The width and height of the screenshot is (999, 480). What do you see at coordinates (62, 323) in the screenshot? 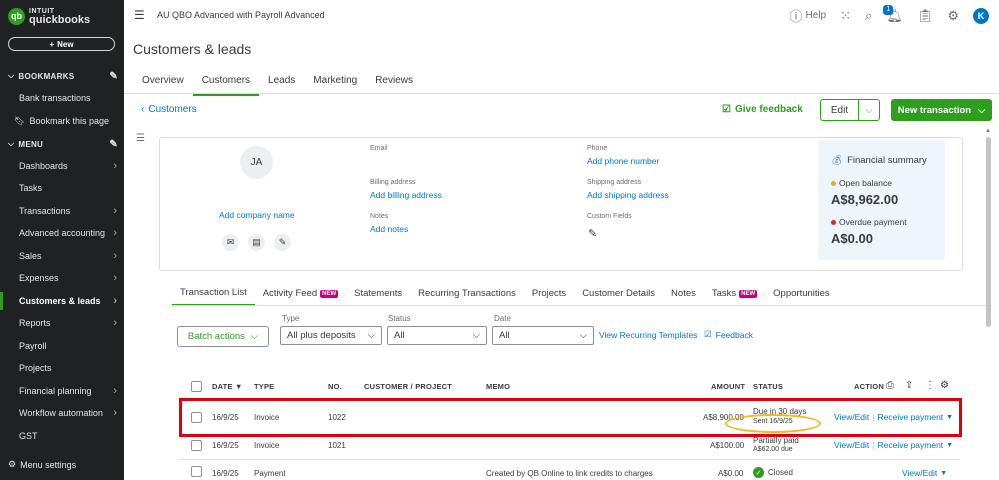
I see `sidebar-item-reports: Reports ›` at bounding box center [62, 323].